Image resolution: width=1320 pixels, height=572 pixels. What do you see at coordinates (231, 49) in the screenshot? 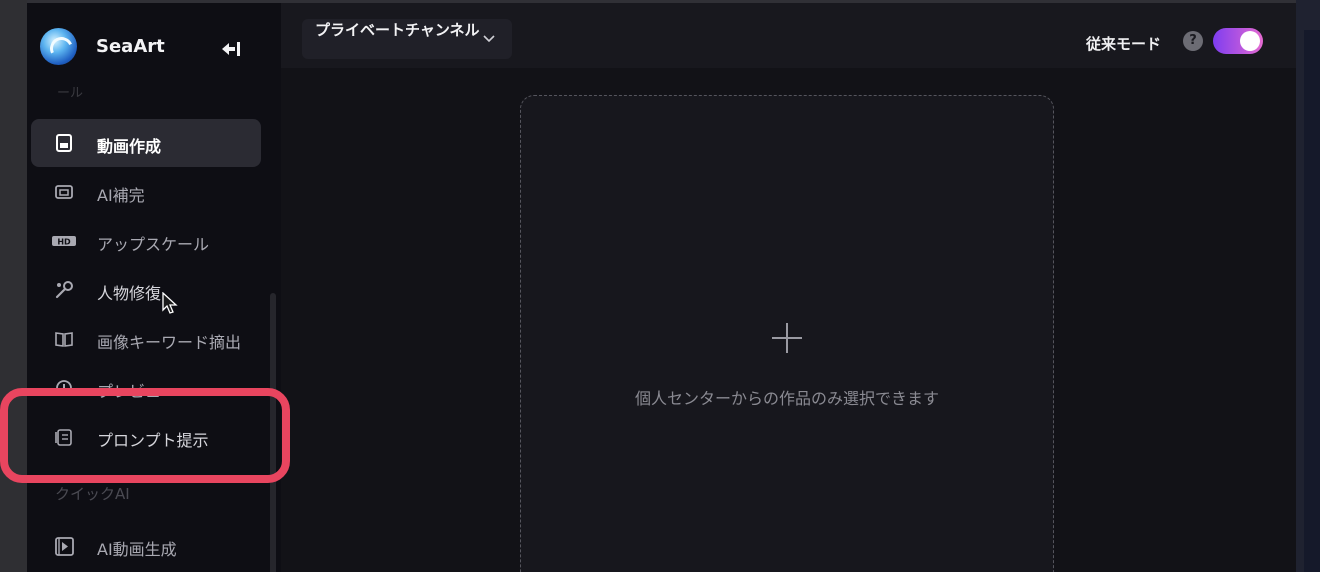
I see `collapse-sidebar-icon` at bounding box center [231, 49].